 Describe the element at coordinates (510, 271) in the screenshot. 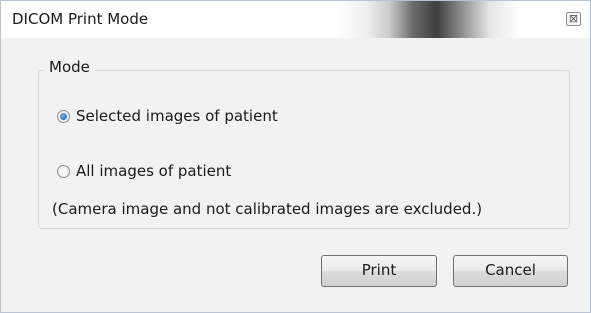

I see `cancel-button: Cancel` at that location.